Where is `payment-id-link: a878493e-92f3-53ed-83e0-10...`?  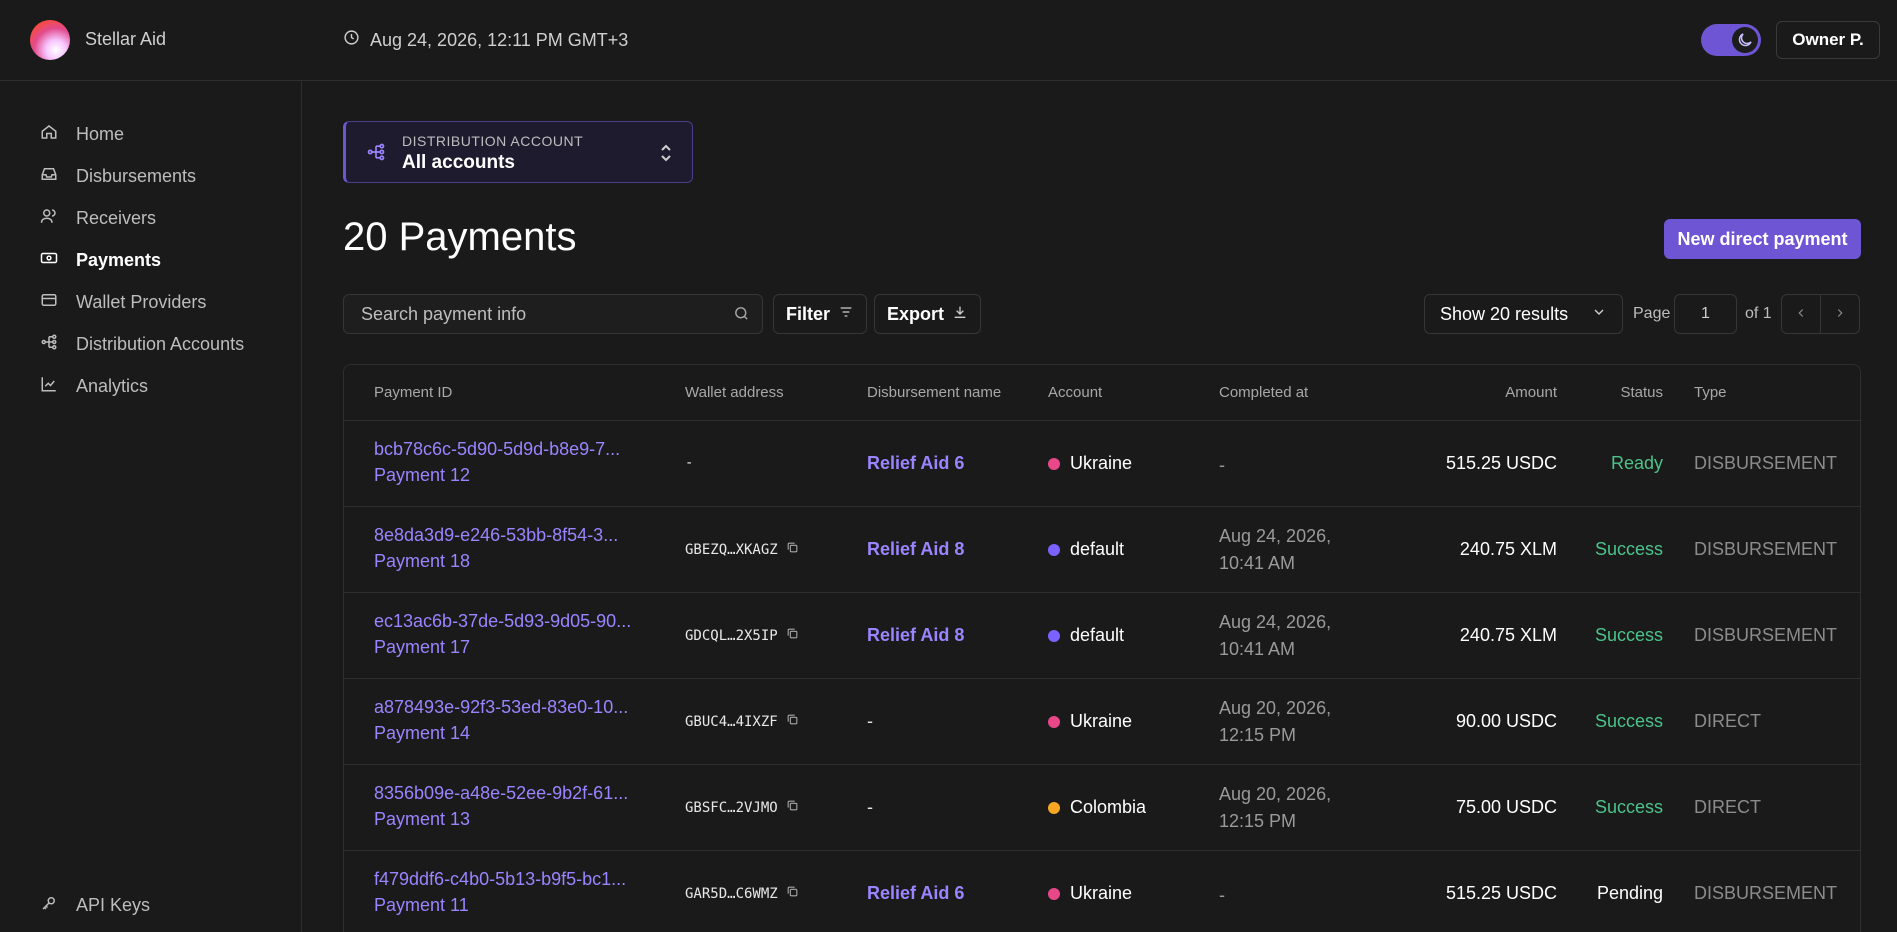
payment-id-link: a878493e-92f3-53ed-83e0-10... is located at coordinates (519, 707).